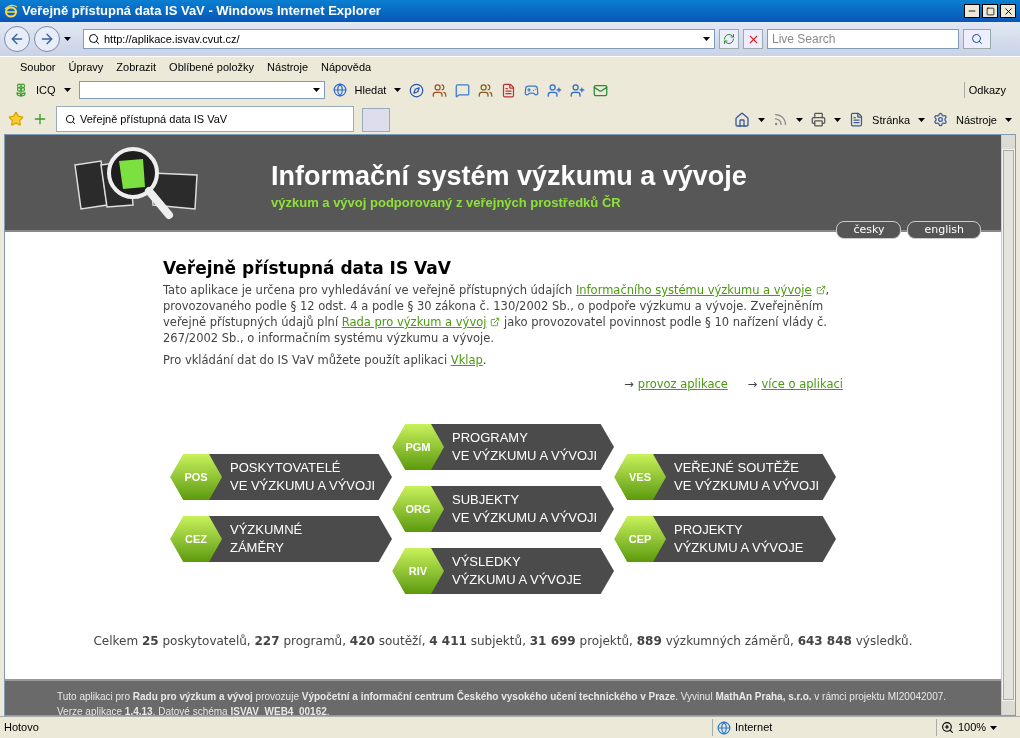 Image resolution: width=1020 pixels, height=738 pixels. What do you see at coordinates (947, 727) in the screenshot?
I see `zoom-icon` at bounding box center [947, 727].